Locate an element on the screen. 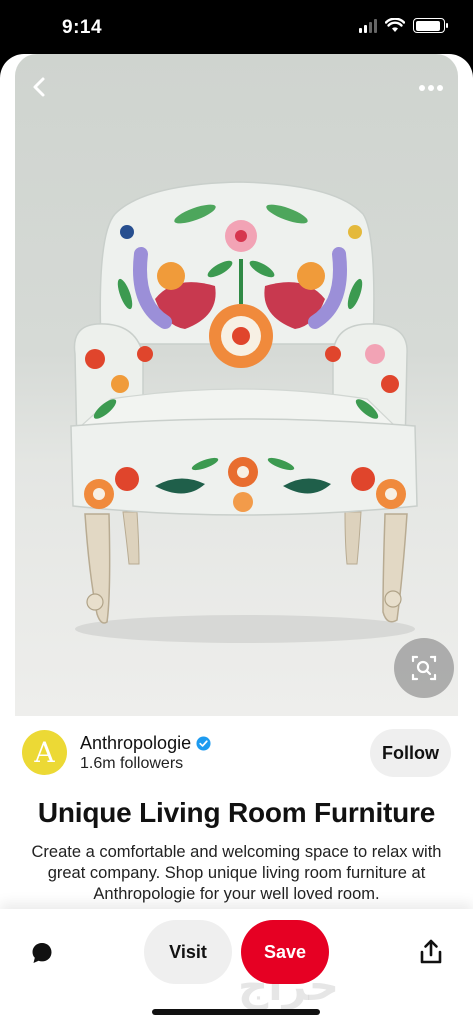 The width and height of the screenshot is (473, 1024). visual-search-icon is located at coordinates (424, 668).